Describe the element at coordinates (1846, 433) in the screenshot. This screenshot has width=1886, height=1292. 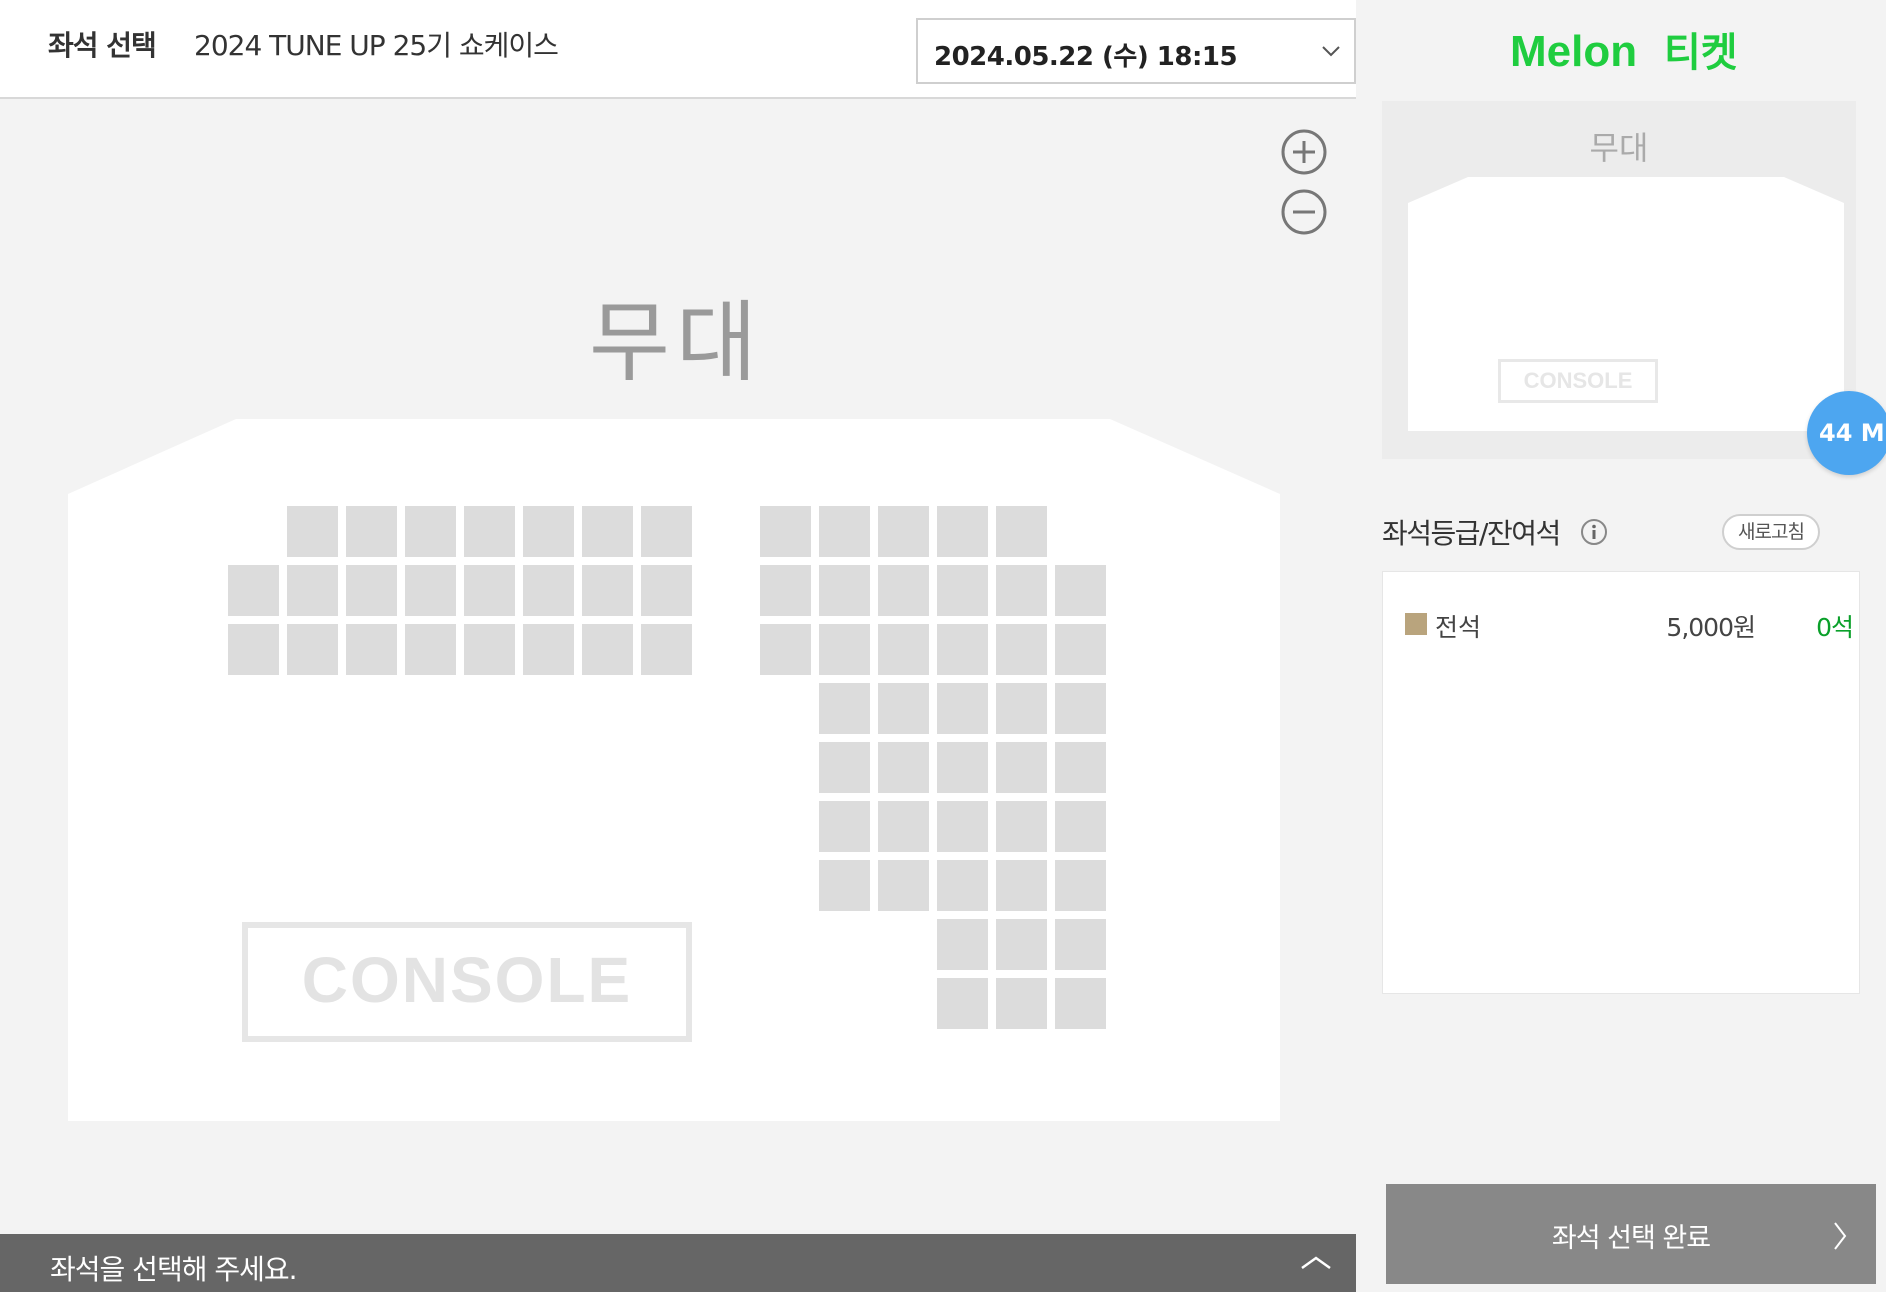
I see `size-badge: 44 M` at that location.